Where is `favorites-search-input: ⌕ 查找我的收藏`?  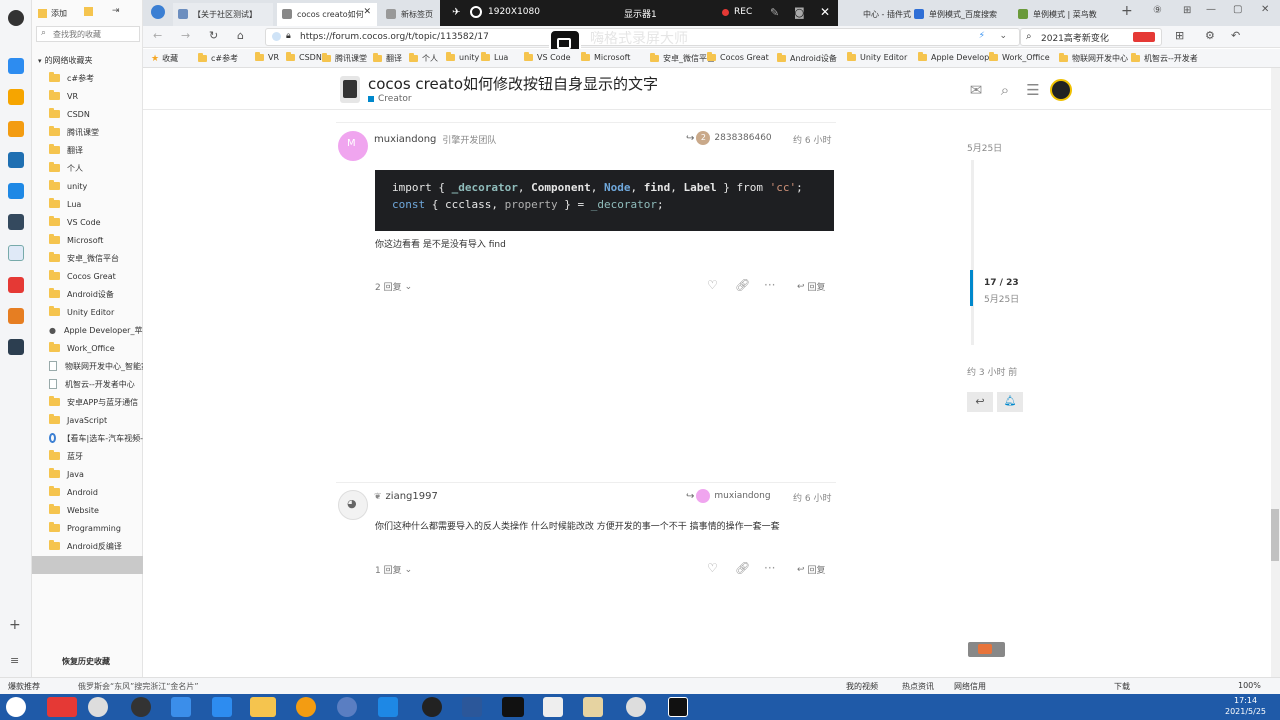
favorites-search-input: ⌕ 查找我的收藏 is located at coordinates (88, 34).